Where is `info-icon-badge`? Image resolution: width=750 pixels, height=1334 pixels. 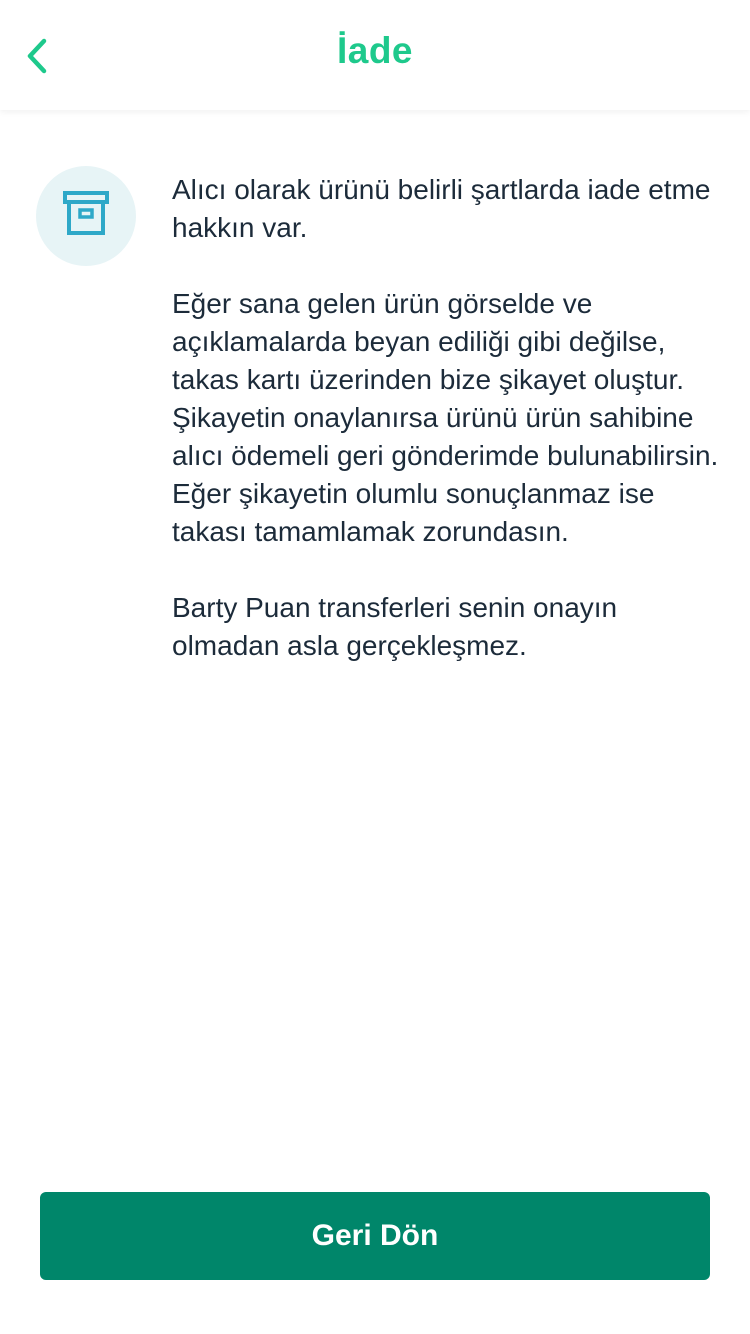
info-icon-badge is located at coordinates (86, 216).